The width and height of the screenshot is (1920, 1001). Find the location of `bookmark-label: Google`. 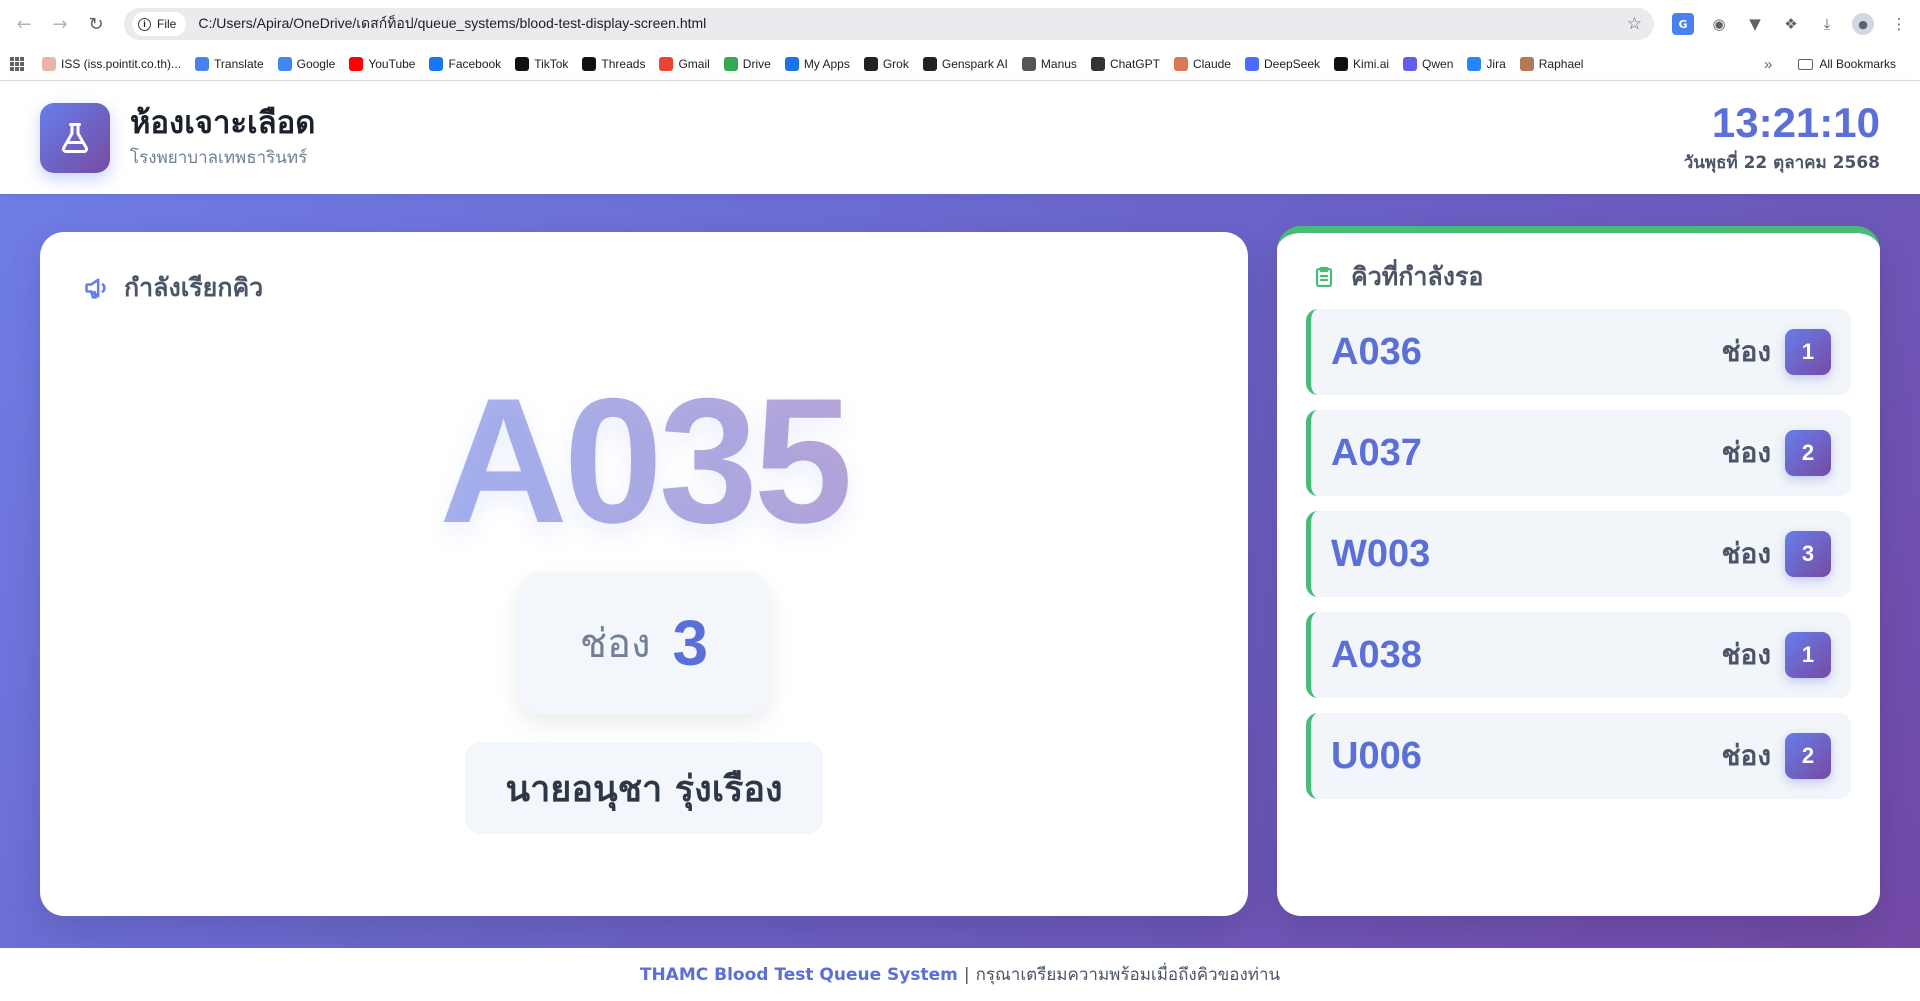

bookmark-label: Google is located at coordinates (316, 64).